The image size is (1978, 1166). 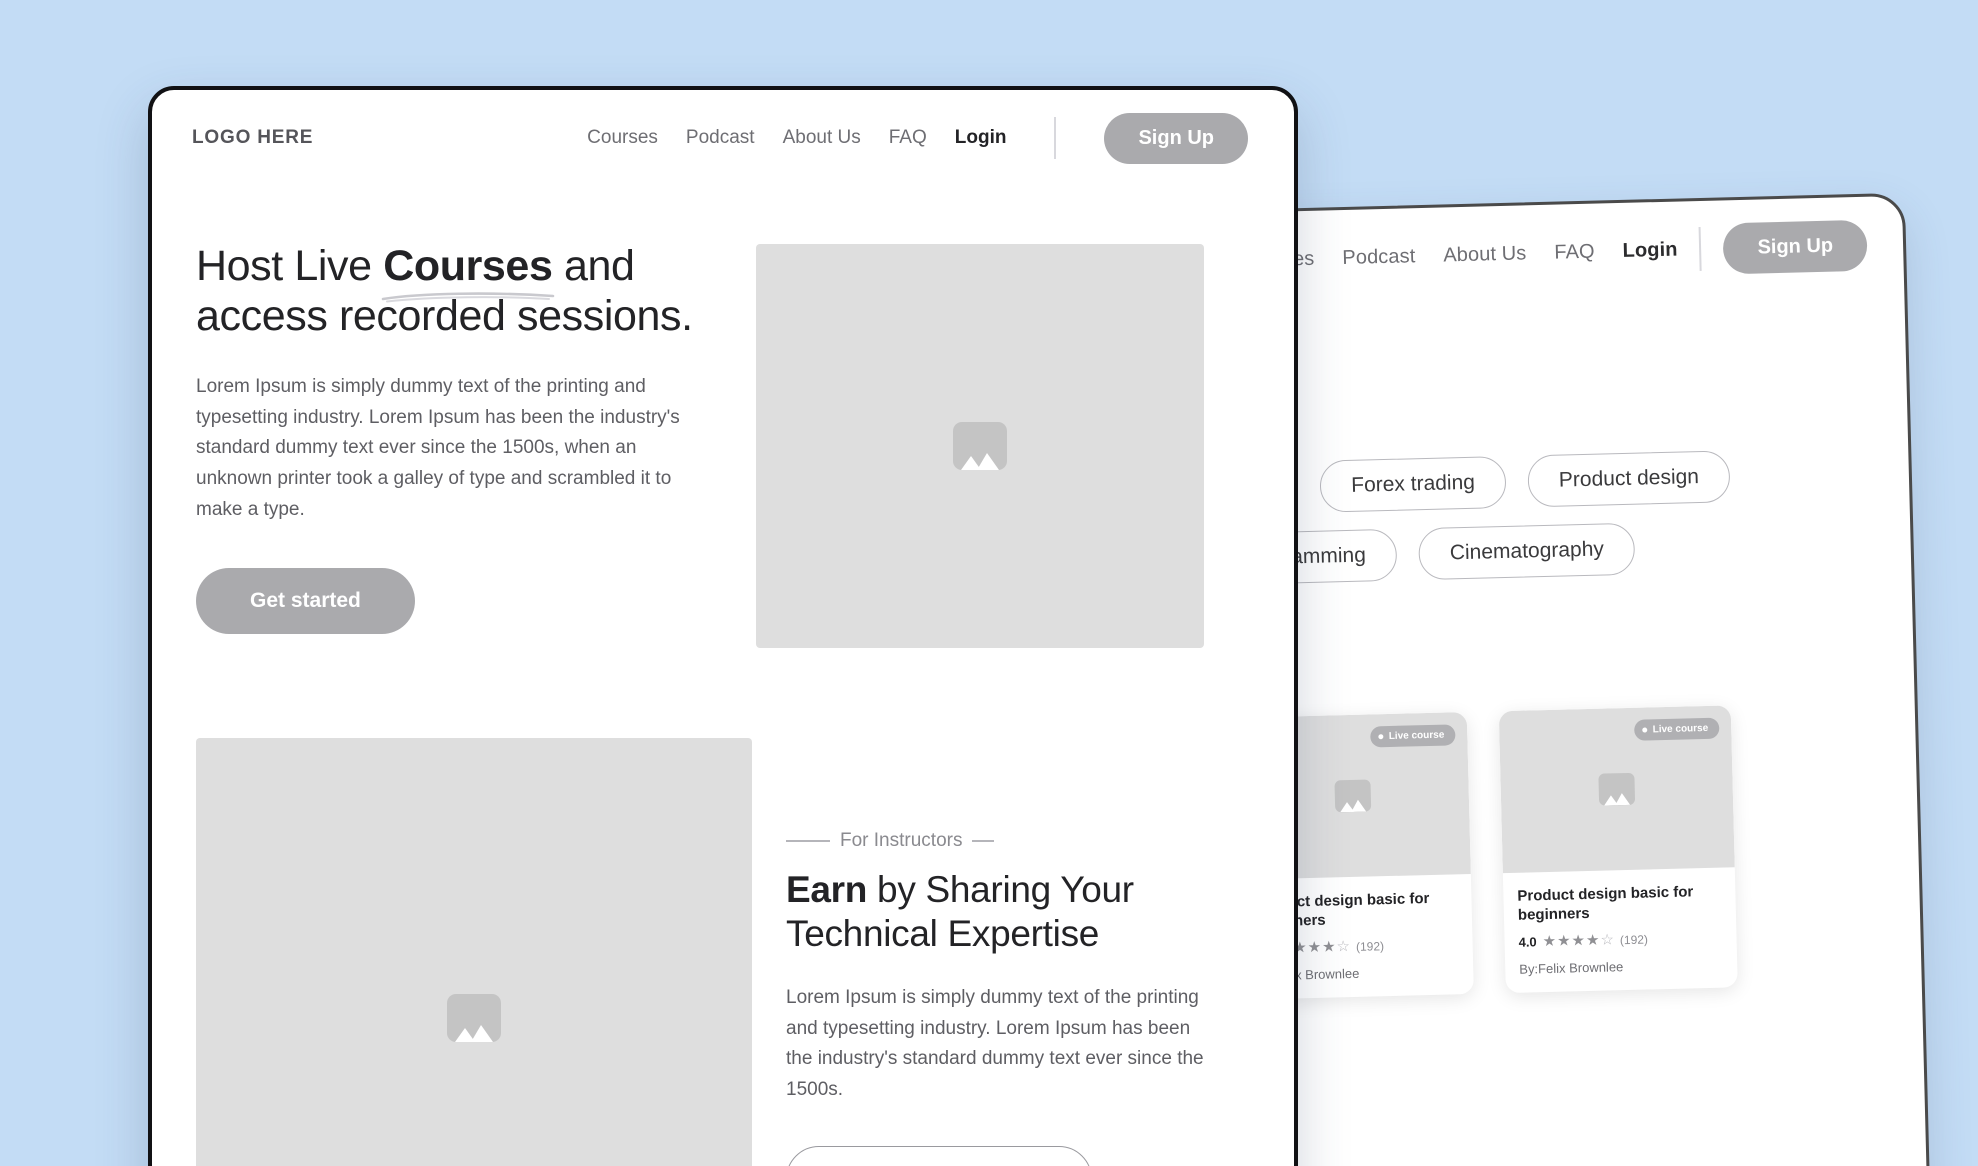 What do you see at coordinates (983, 841) in the screenshot?
I see `eyebrow-rule-right` at bounding box center [983, 841].